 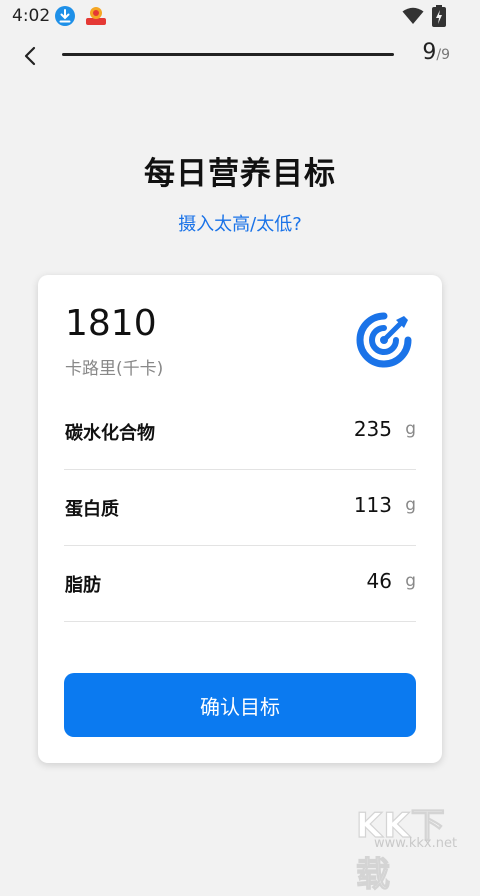 I want to click on target-icon, so click(x=384, y=340).